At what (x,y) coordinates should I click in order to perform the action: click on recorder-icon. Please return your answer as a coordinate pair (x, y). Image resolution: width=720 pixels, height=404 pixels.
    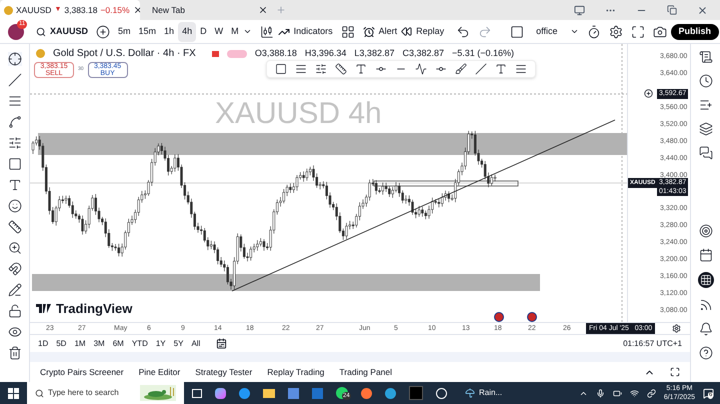
    Looking at the image, I should click on (441, 393).